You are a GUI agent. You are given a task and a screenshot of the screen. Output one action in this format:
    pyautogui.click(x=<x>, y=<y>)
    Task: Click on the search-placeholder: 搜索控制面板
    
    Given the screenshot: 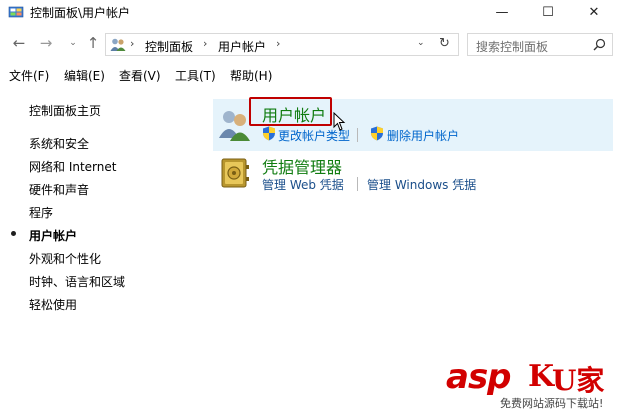 What is the action you would take?
    pyautogui.click(x=512, y=47)
    